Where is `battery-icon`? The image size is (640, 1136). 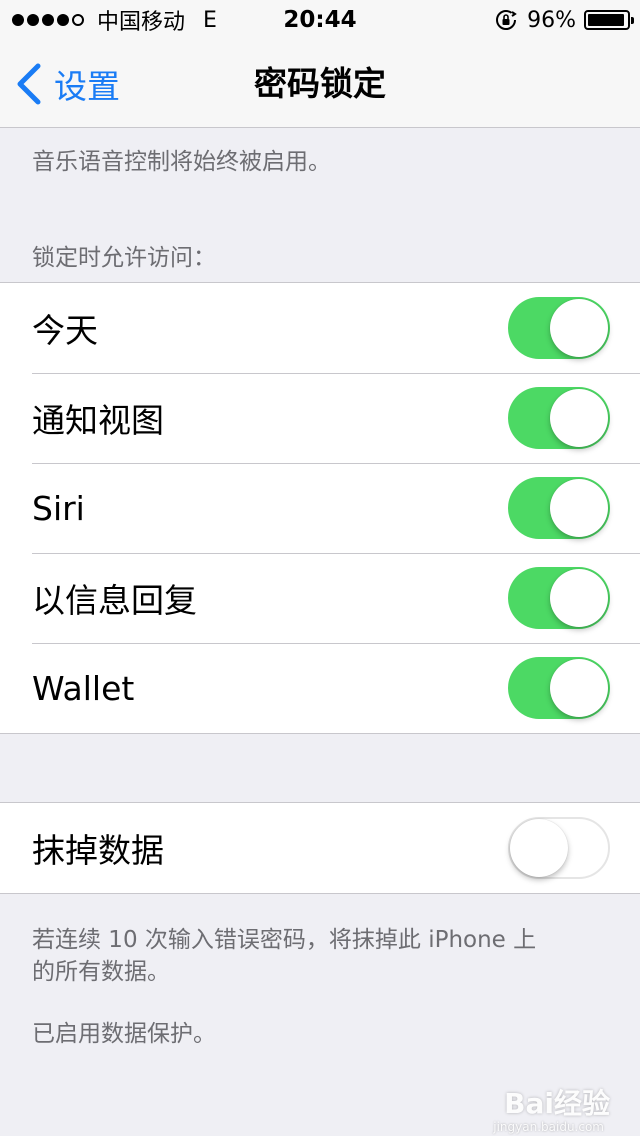 battery-icon is located at coordinates (609, 20).